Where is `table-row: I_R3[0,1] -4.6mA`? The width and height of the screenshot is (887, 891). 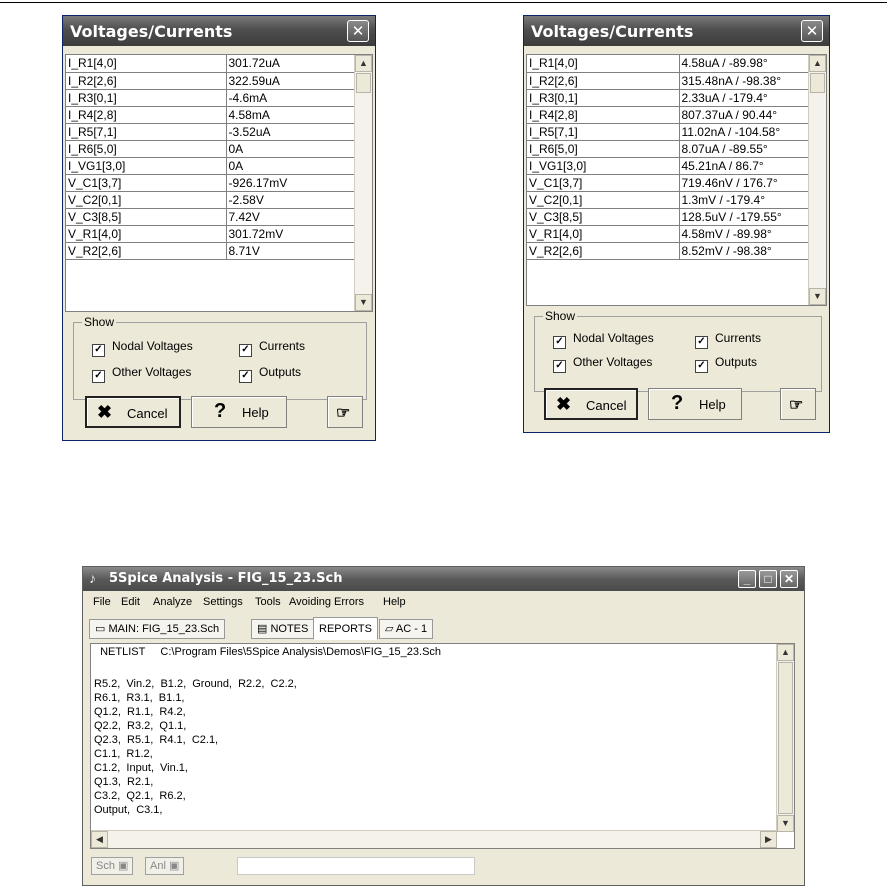
table-row: I_R3[0,1] -4.6mA is located at coordinates (211, 98).